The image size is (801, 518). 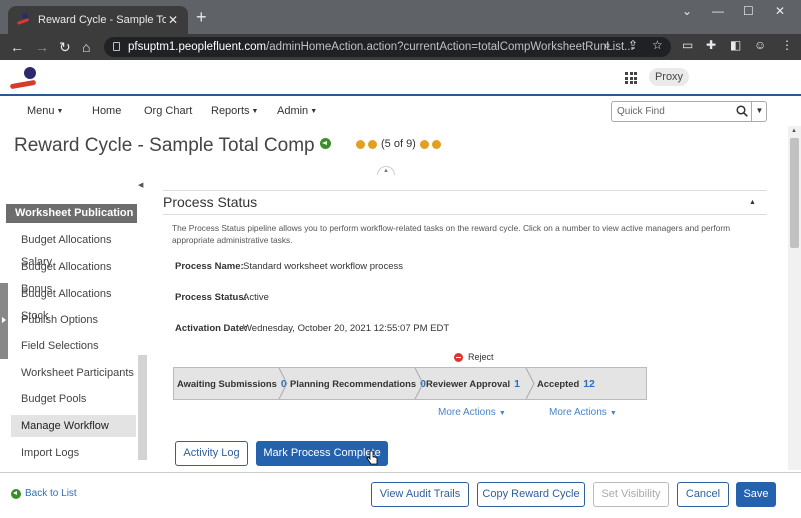 What do you see at coordinates (687, 11) in the screenshot?
I see `chevron-down-icon: ⌄` at bounding box center [687, 11].